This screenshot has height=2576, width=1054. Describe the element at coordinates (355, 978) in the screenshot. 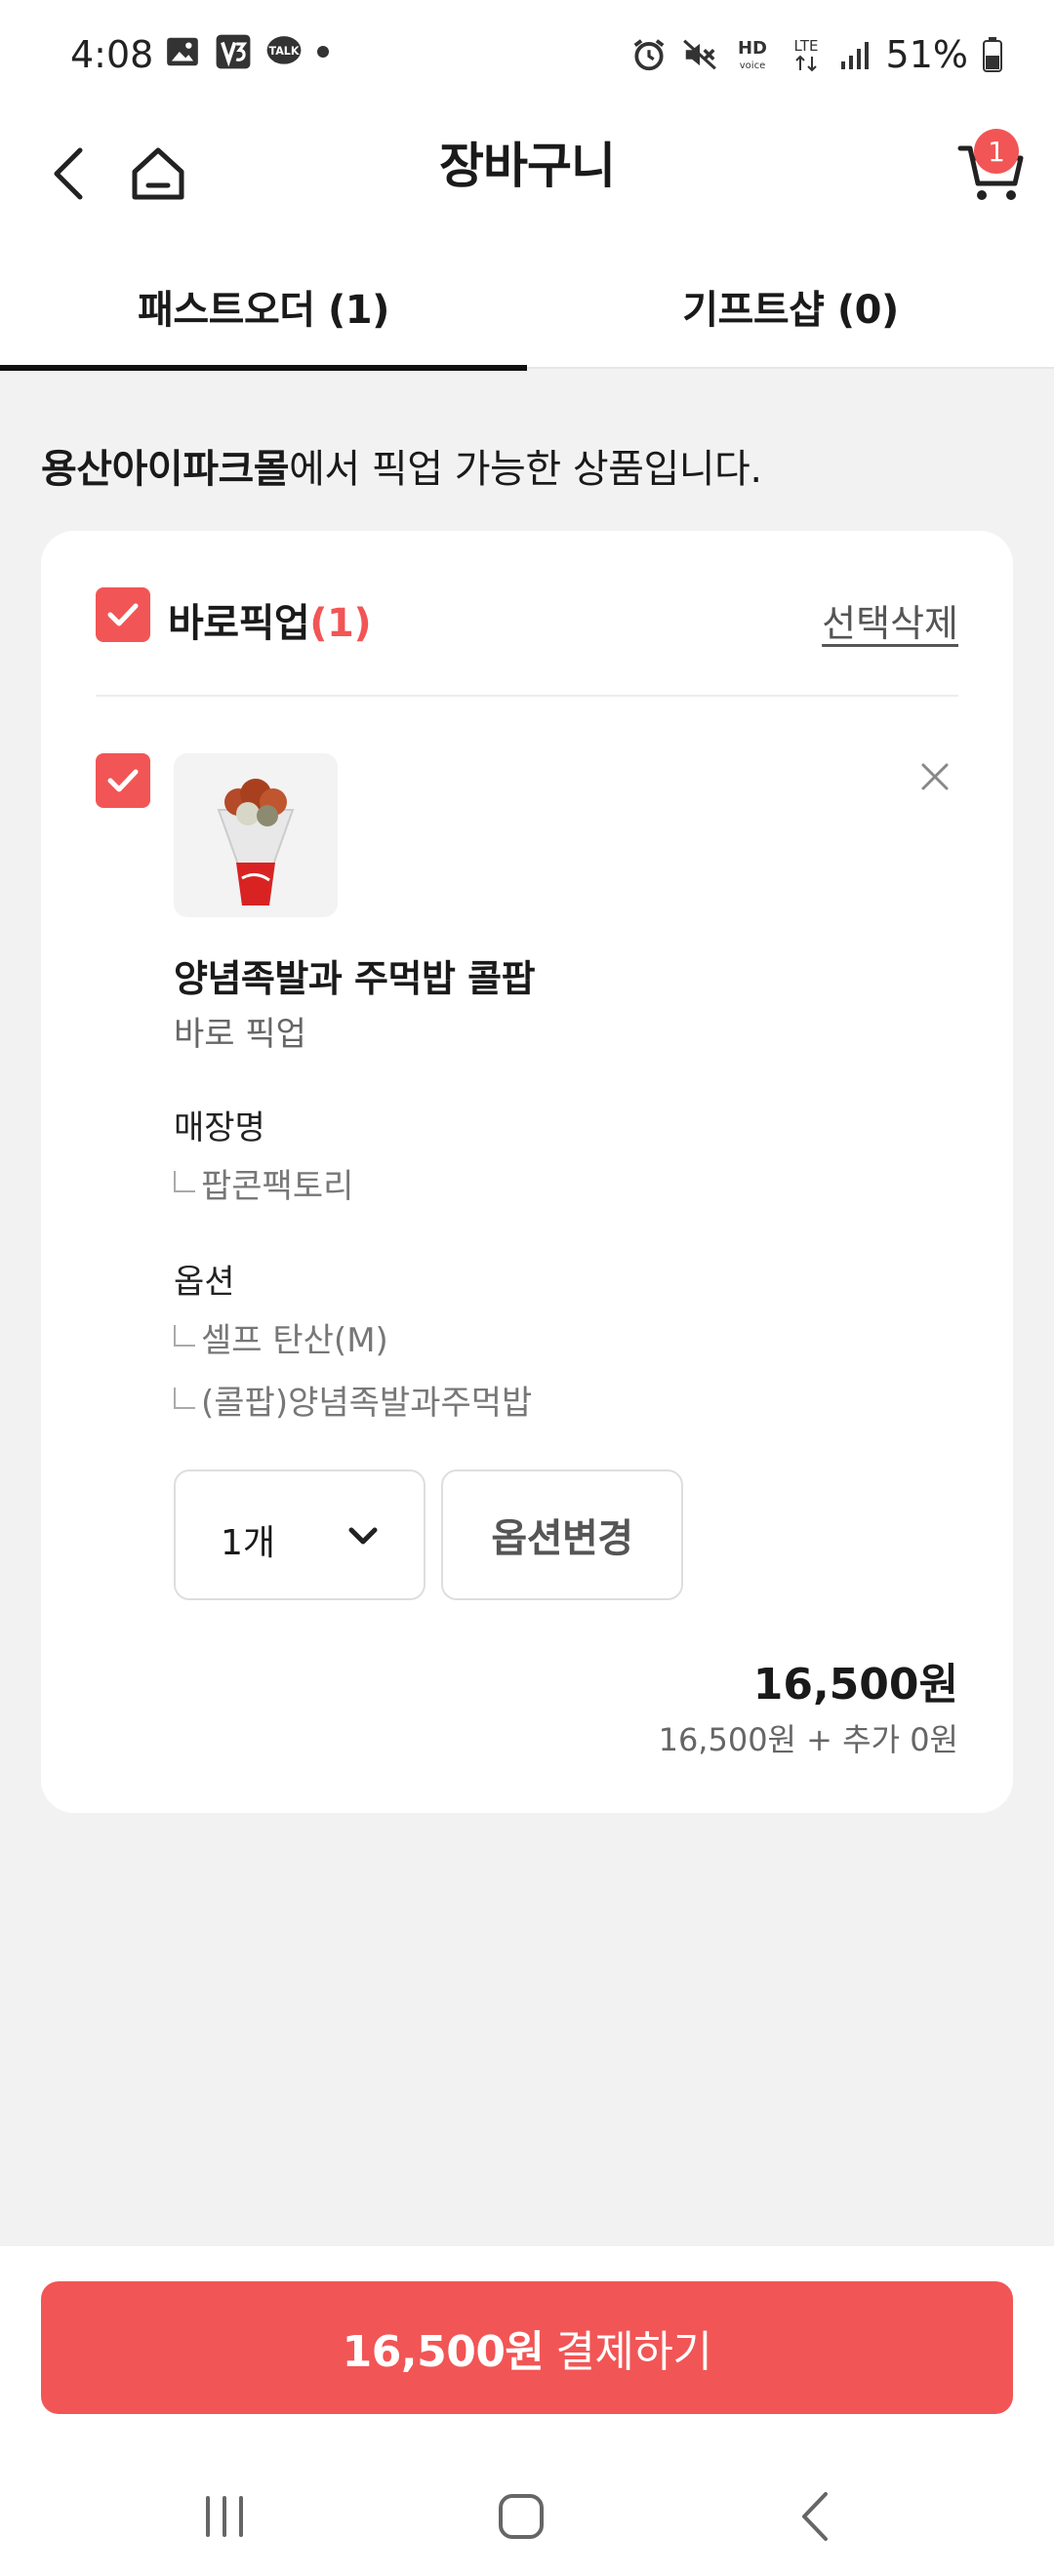

I see `product-name: 양념족발과 주먹밥 콜팝` at that location.